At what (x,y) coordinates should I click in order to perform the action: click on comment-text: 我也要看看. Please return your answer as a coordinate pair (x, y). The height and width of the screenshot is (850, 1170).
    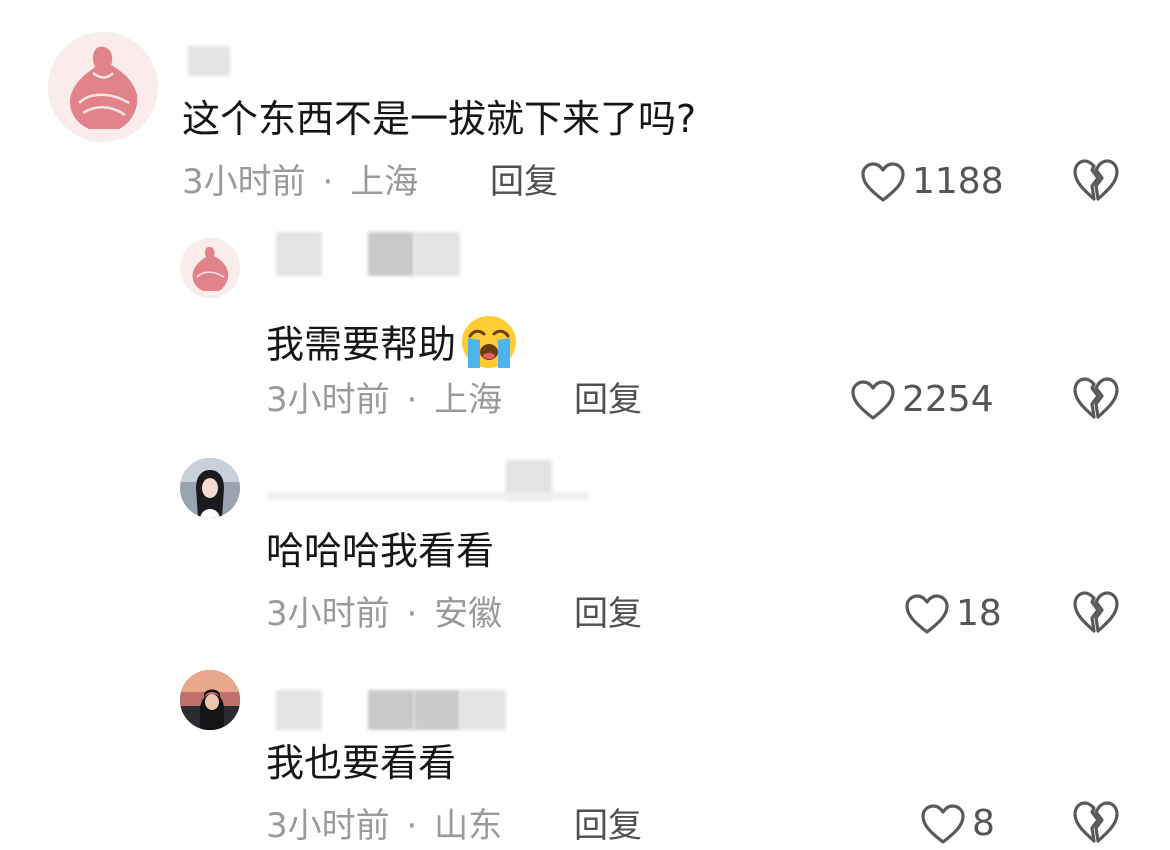
    Looking at the image, I should click on (361, 763).